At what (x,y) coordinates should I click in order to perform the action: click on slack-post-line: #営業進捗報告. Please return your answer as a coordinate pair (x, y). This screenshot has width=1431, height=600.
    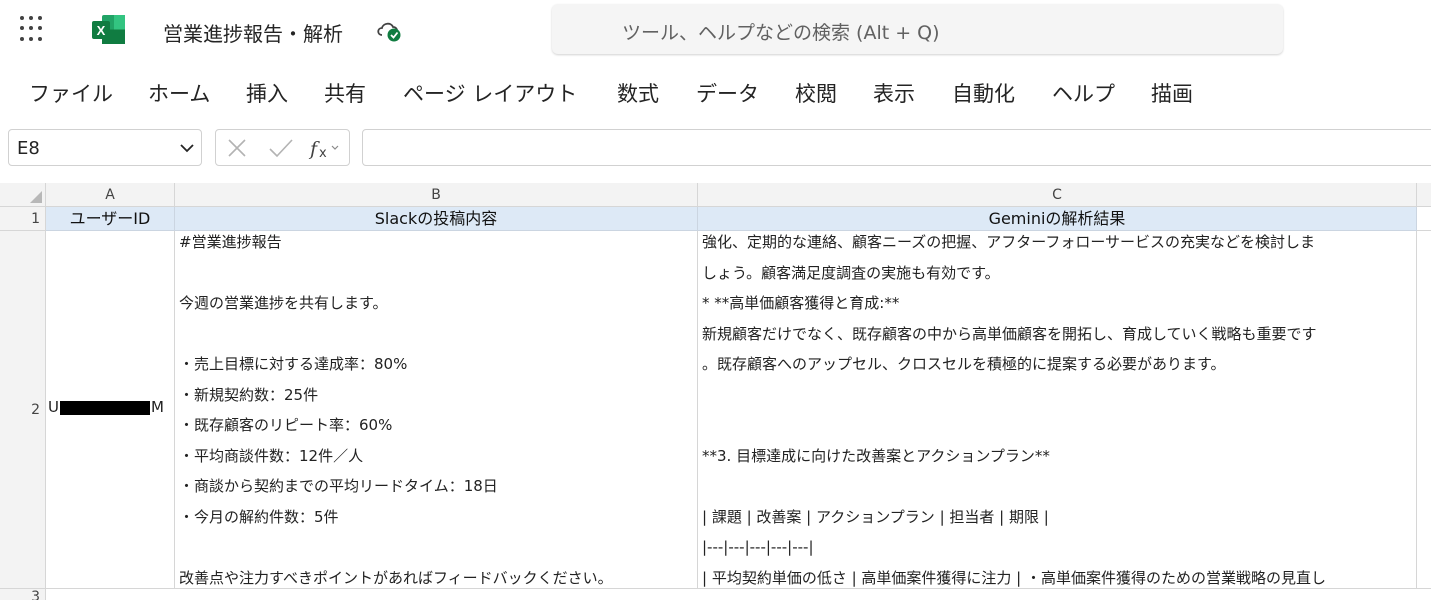
    Looking at the image, I should click on (230, 242).